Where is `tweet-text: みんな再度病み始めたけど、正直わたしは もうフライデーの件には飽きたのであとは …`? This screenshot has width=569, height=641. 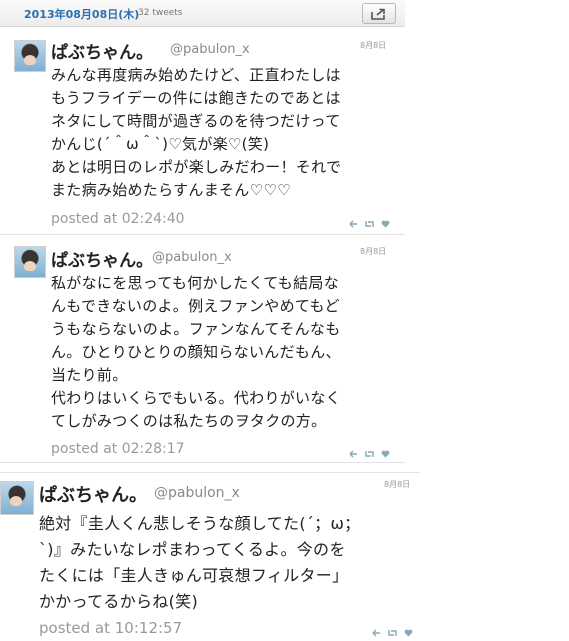 tweet-text: みんな再度病み始めたけど、正直わたしは もうフライデーの件には飽きたのであとは … is located at coordinates (196, 132).